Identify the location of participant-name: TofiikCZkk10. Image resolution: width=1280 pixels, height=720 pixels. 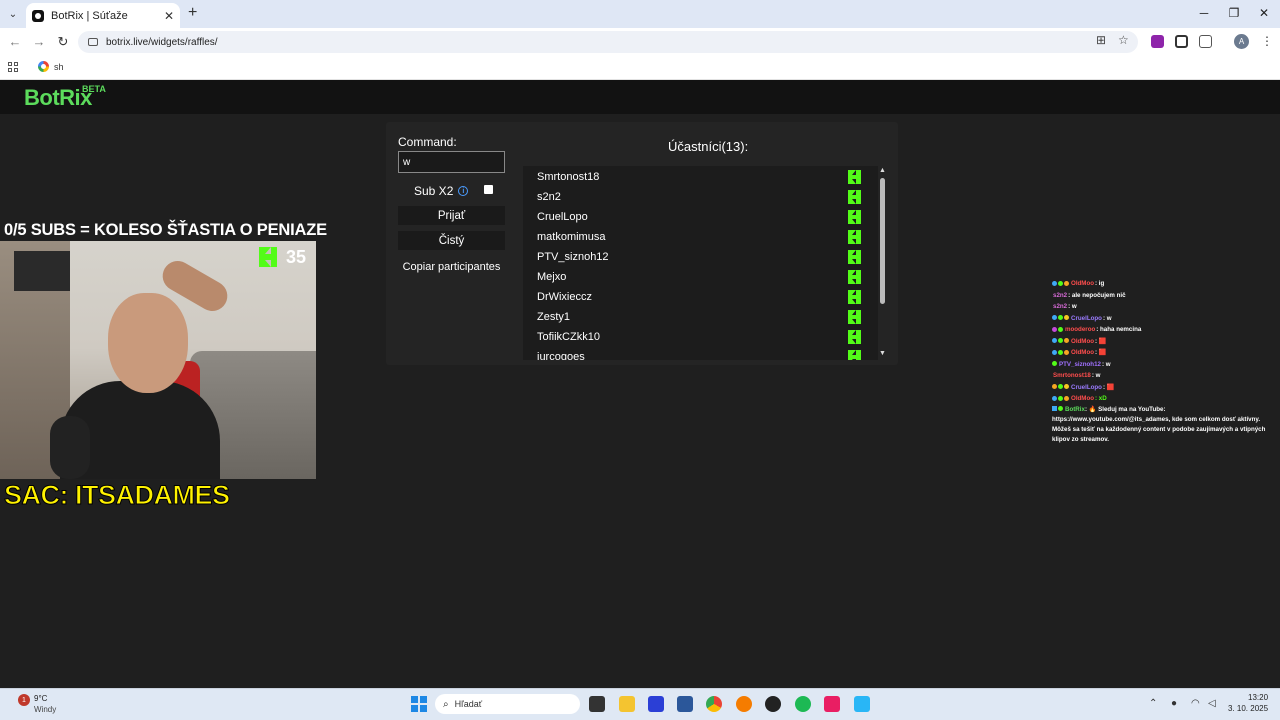
(568, 337).